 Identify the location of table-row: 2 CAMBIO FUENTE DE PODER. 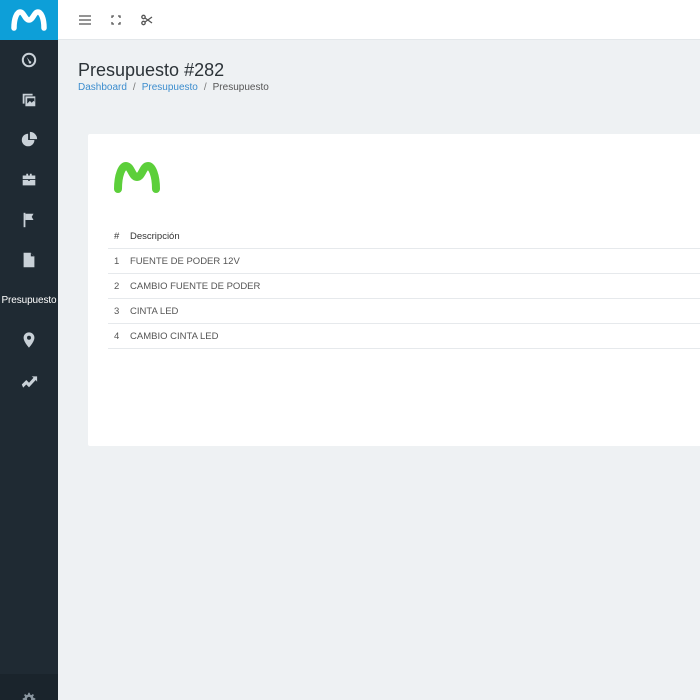
(404, 286).